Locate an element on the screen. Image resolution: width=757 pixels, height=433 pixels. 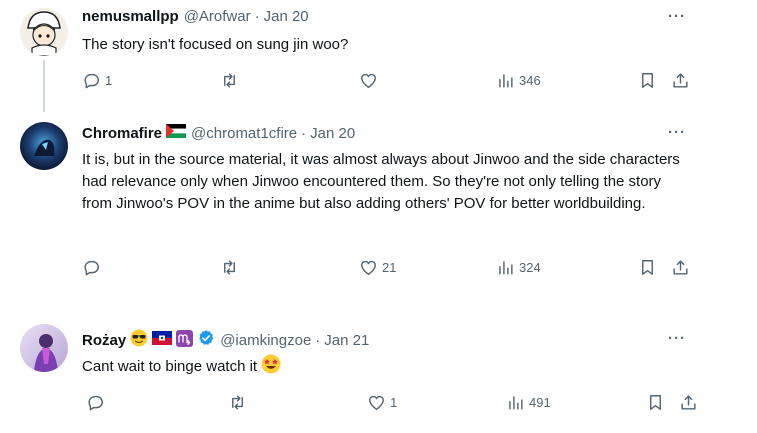
like-button: 1 is located at coordinates (382, 402).